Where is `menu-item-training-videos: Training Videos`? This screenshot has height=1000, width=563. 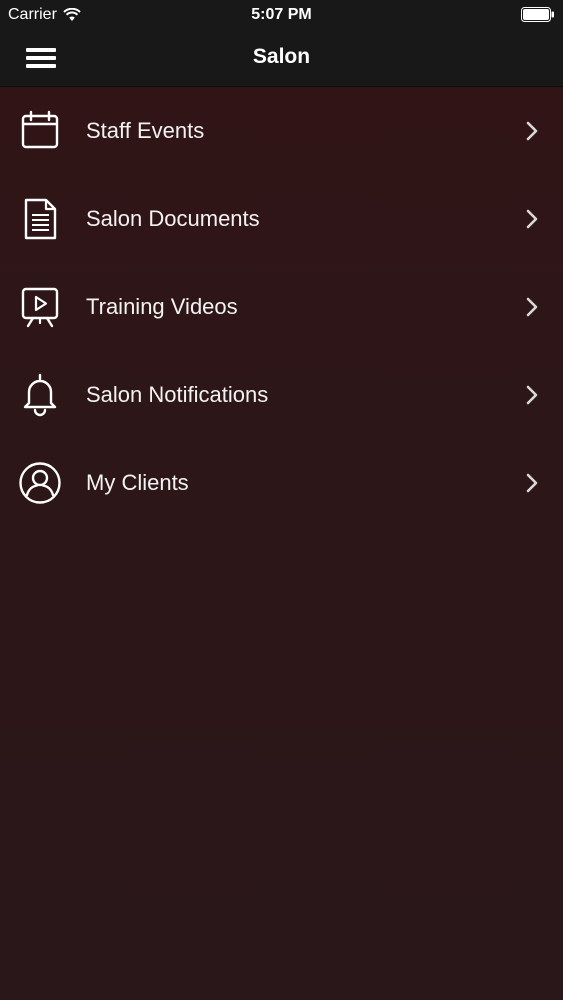
menu-item-training-videos: Training Videos is located at coordinates (281, 307).